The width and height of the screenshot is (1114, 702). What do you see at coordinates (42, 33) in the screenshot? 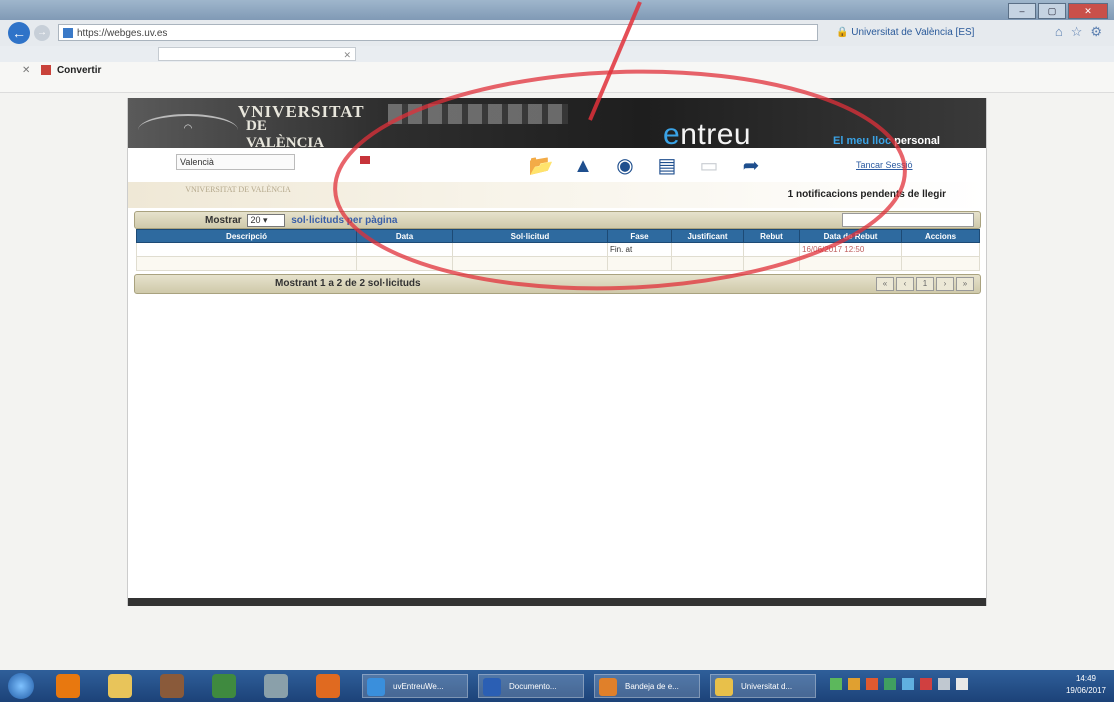
I see `forward-arrow-icon: →` at bounding box center [42, 33].